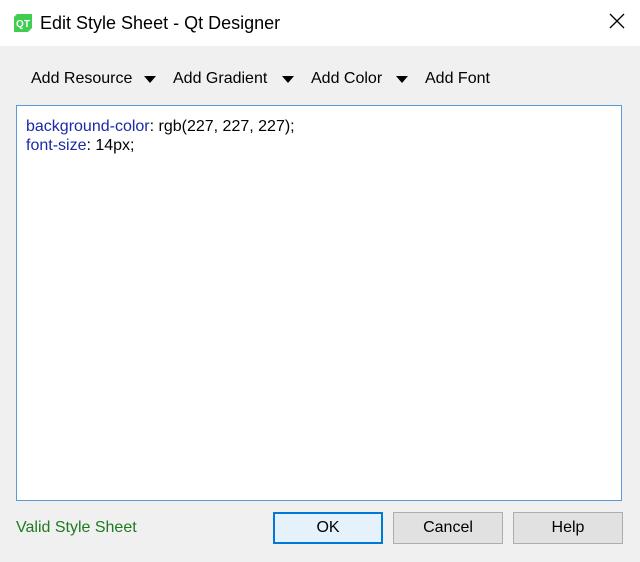  I want to click on add-color-label: Add Color, so click(347, 78).